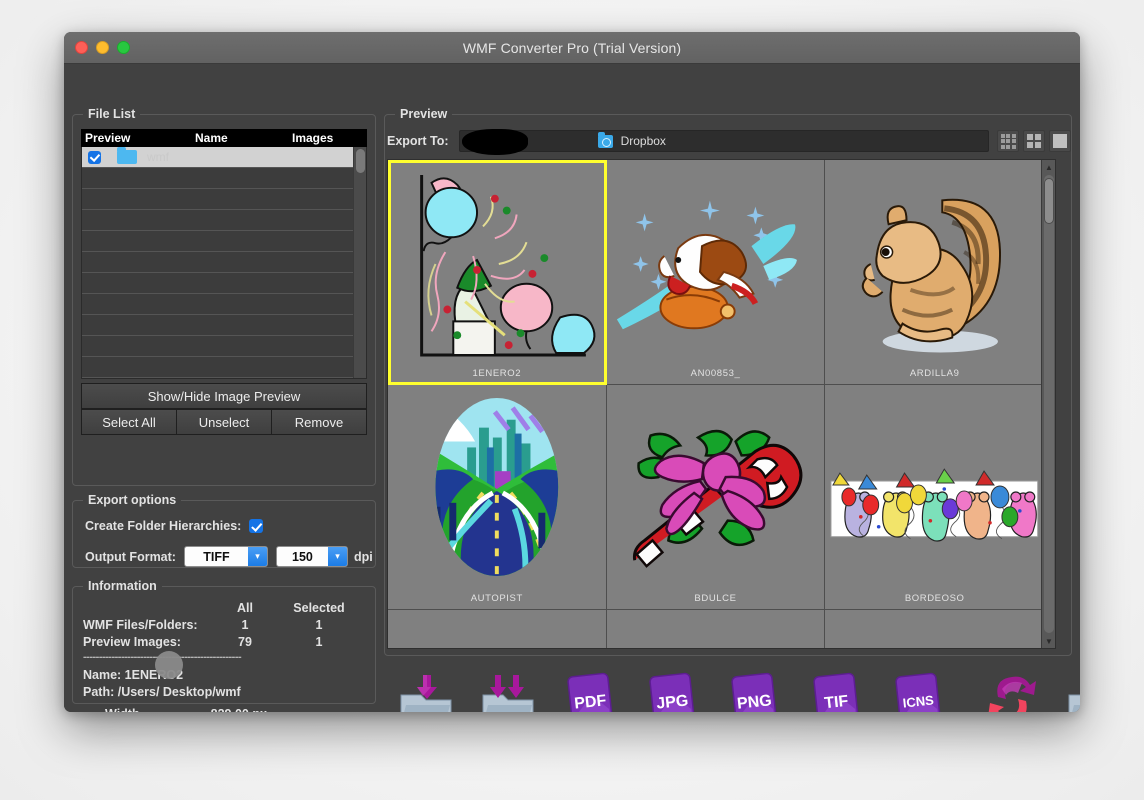 The image size is (1144, 800). What do you see at coordinates (934, 497) in the screenshot?
I see `thumbnail-cell: BORDEOSO` at bounding box center [934, 497].